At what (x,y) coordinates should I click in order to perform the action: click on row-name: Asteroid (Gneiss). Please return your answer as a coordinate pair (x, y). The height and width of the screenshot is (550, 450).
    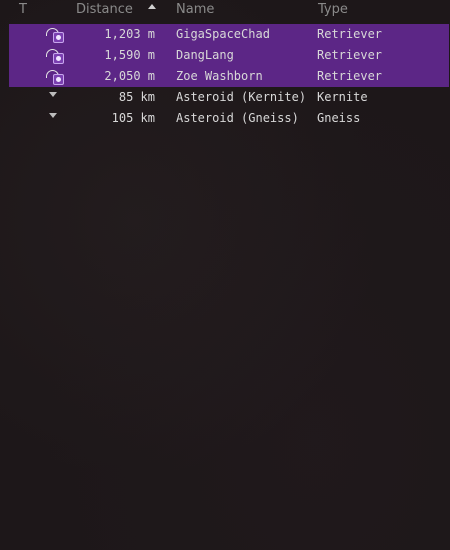
    Looking at the image, I should click on (237, 118).